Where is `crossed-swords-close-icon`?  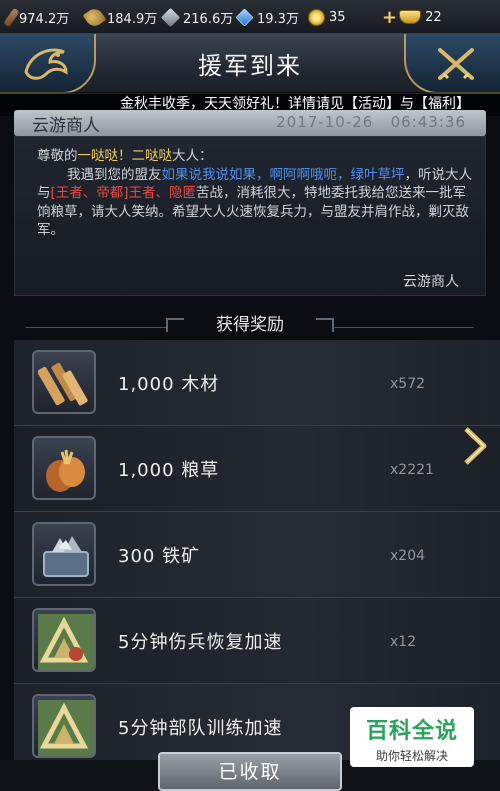 crossed-swords-close-icon is located at coordinates (456, 64).